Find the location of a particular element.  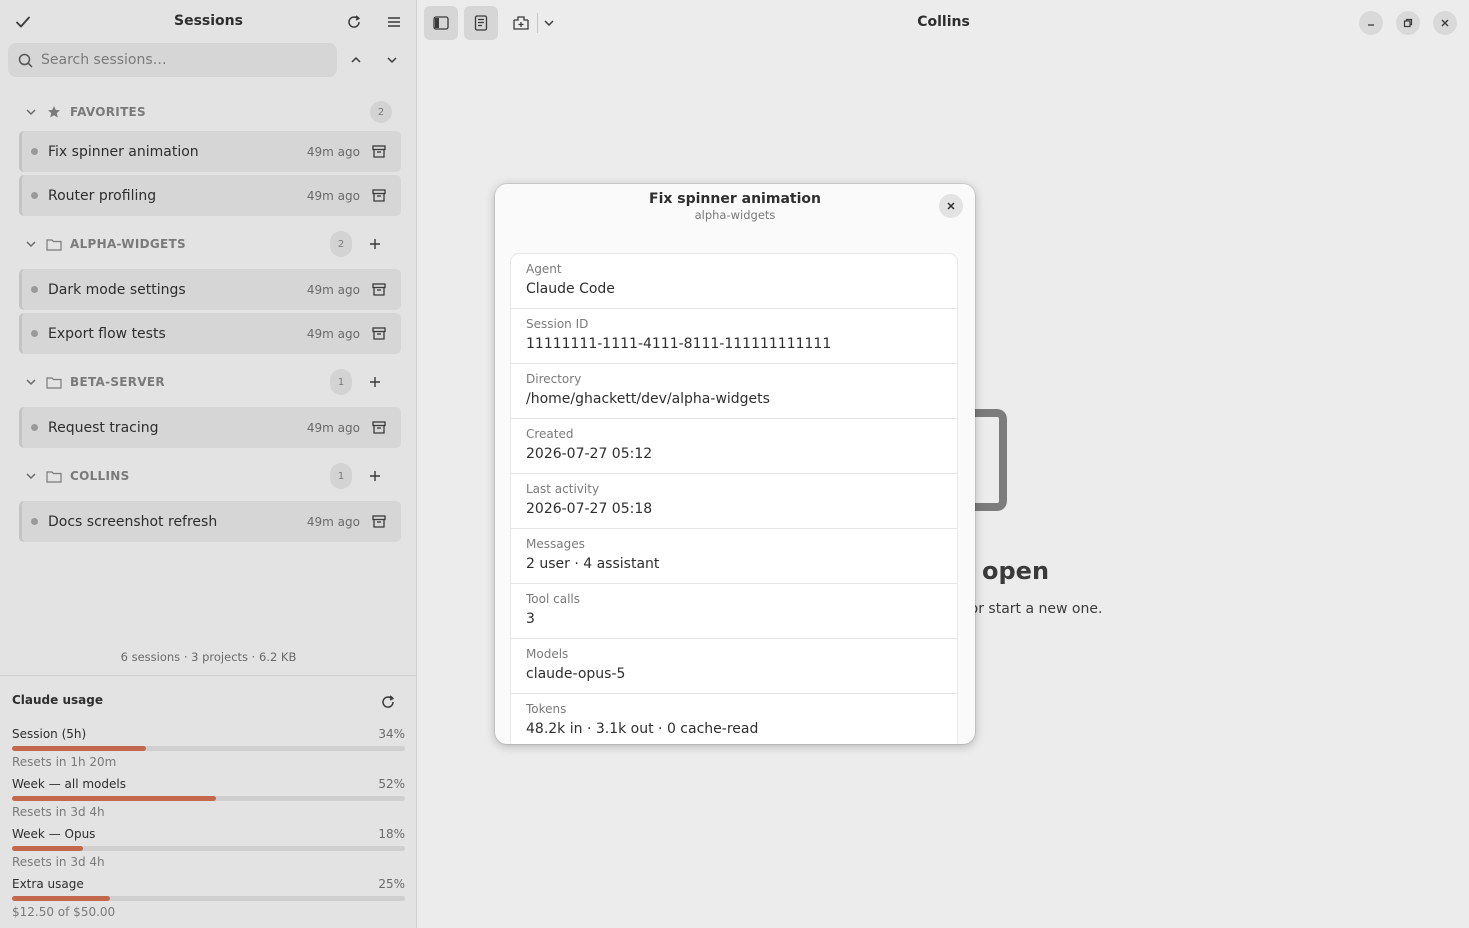

meter-fill is located at coordinates (61, 898).